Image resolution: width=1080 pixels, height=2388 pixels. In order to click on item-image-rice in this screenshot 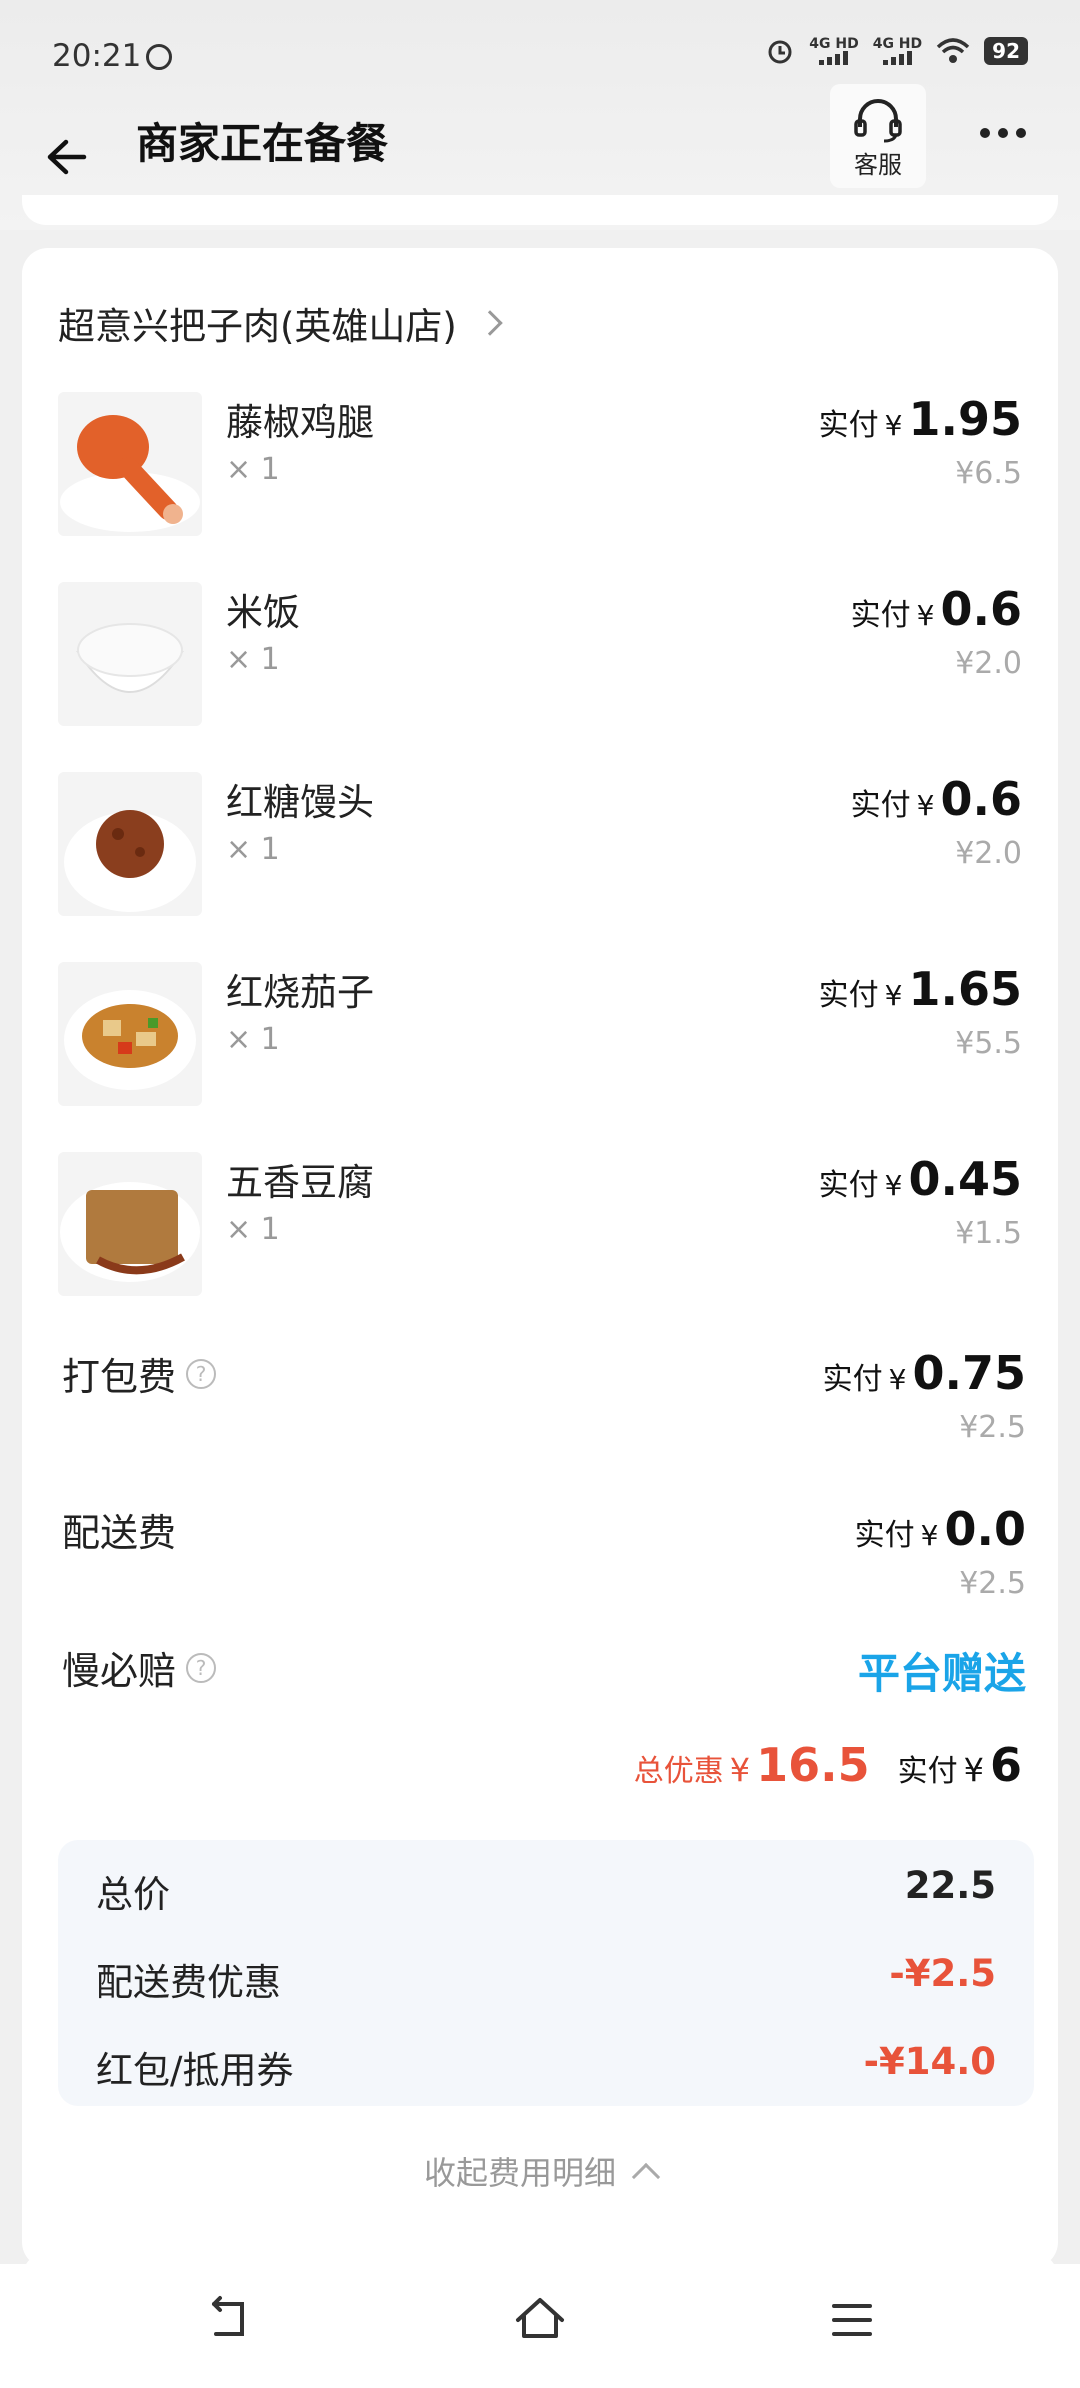, I will do `click(130, 654)`.